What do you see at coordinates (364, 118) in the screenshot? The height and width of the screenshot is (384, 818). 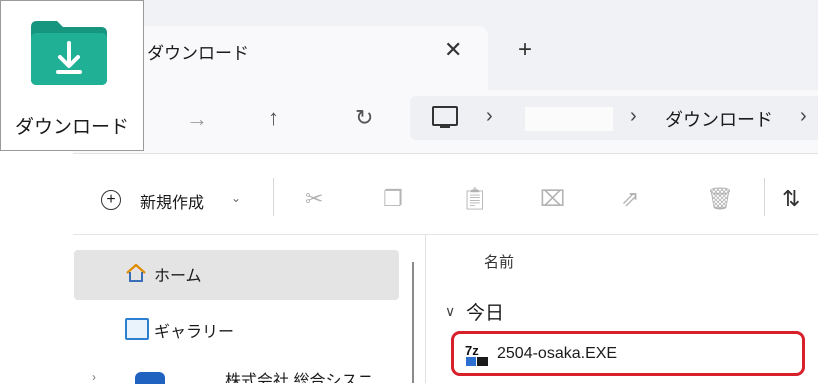 I see `refresh-icon: ↻` at bounding box center [364, 118].